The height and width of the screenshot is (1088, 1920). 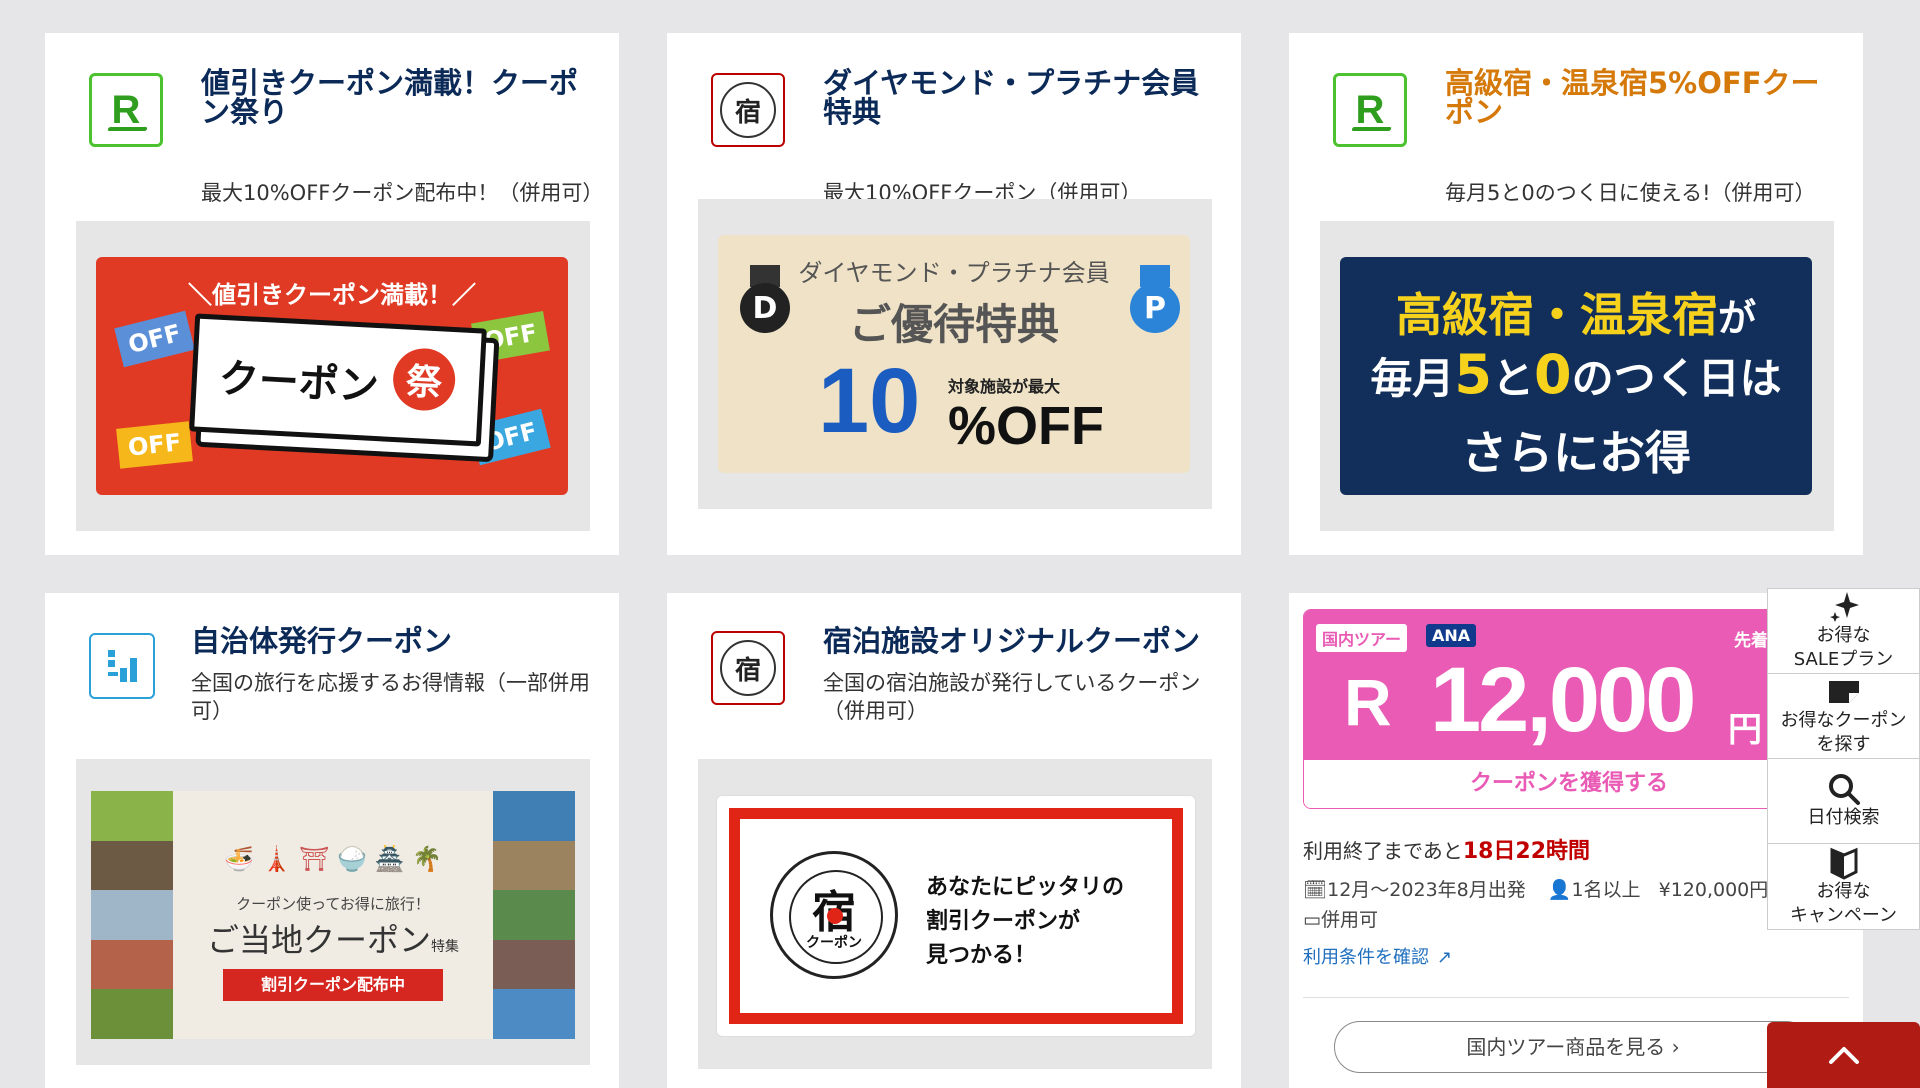 I want to click on departure-period: 12月～2023年8月出発, so click(x=1426, y=890).